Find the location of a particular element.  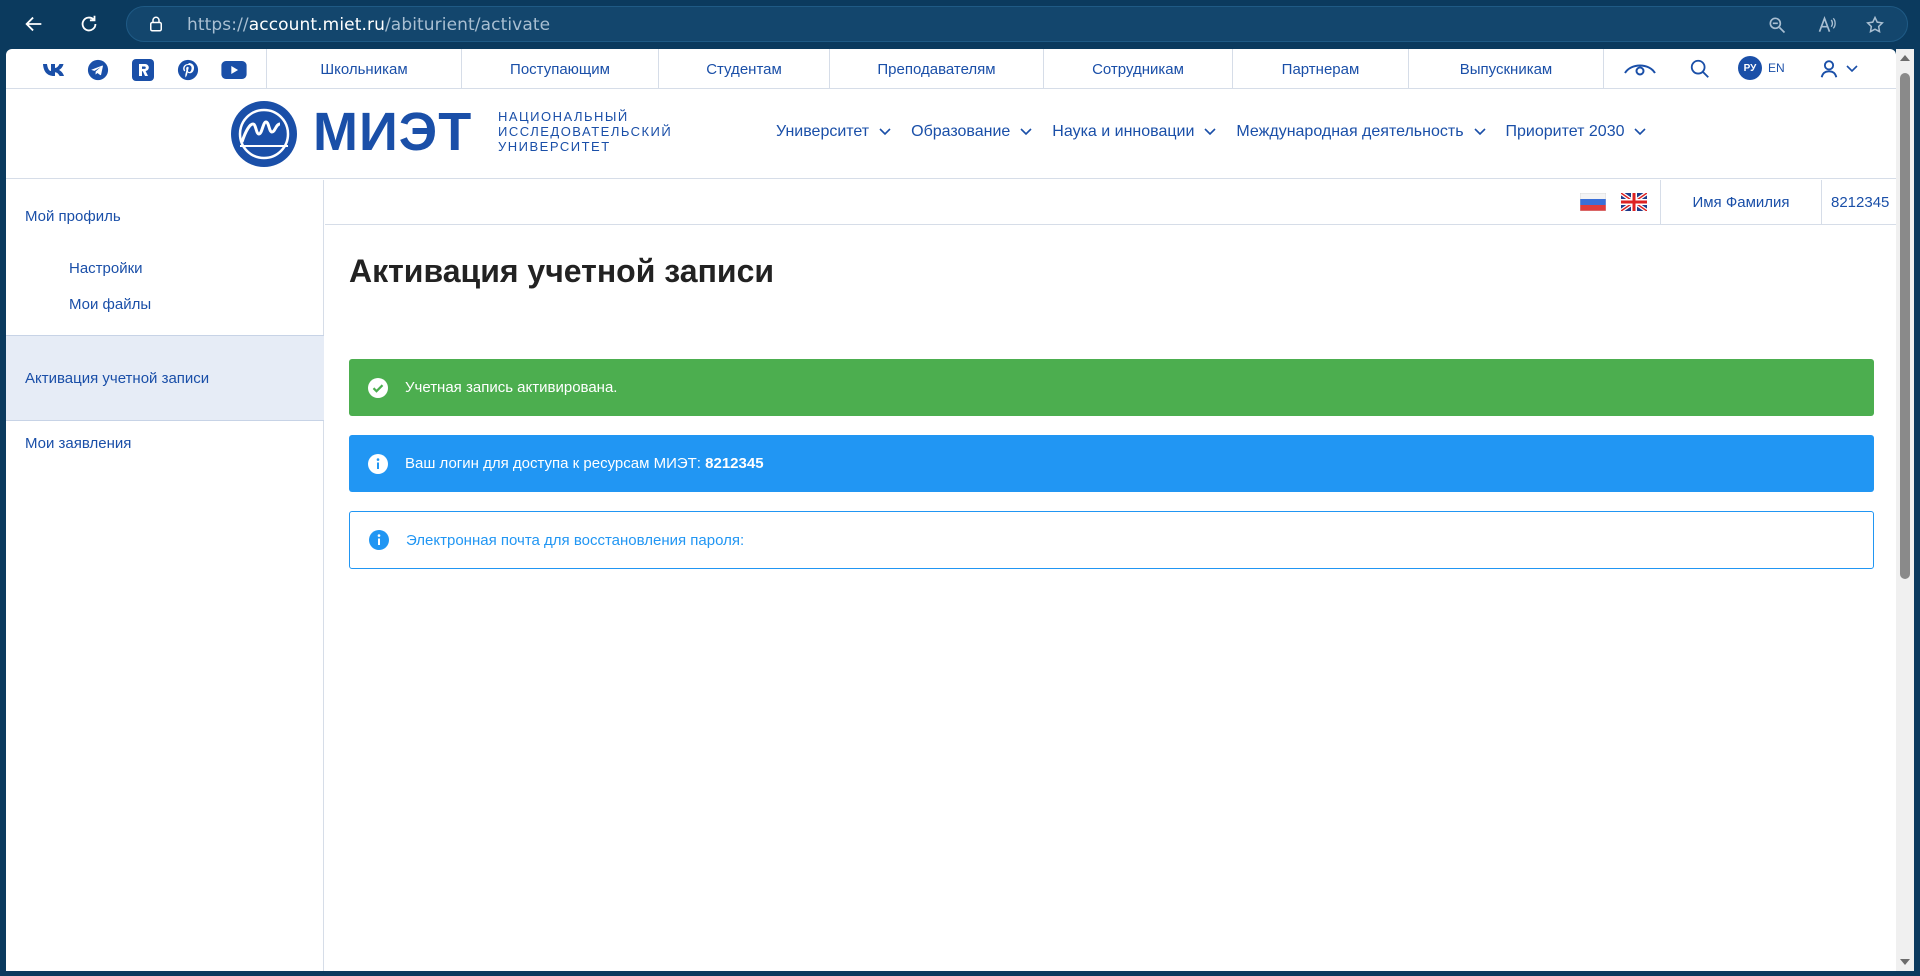

lang-ru-button: РУ is located at coordinates (1750, 68).